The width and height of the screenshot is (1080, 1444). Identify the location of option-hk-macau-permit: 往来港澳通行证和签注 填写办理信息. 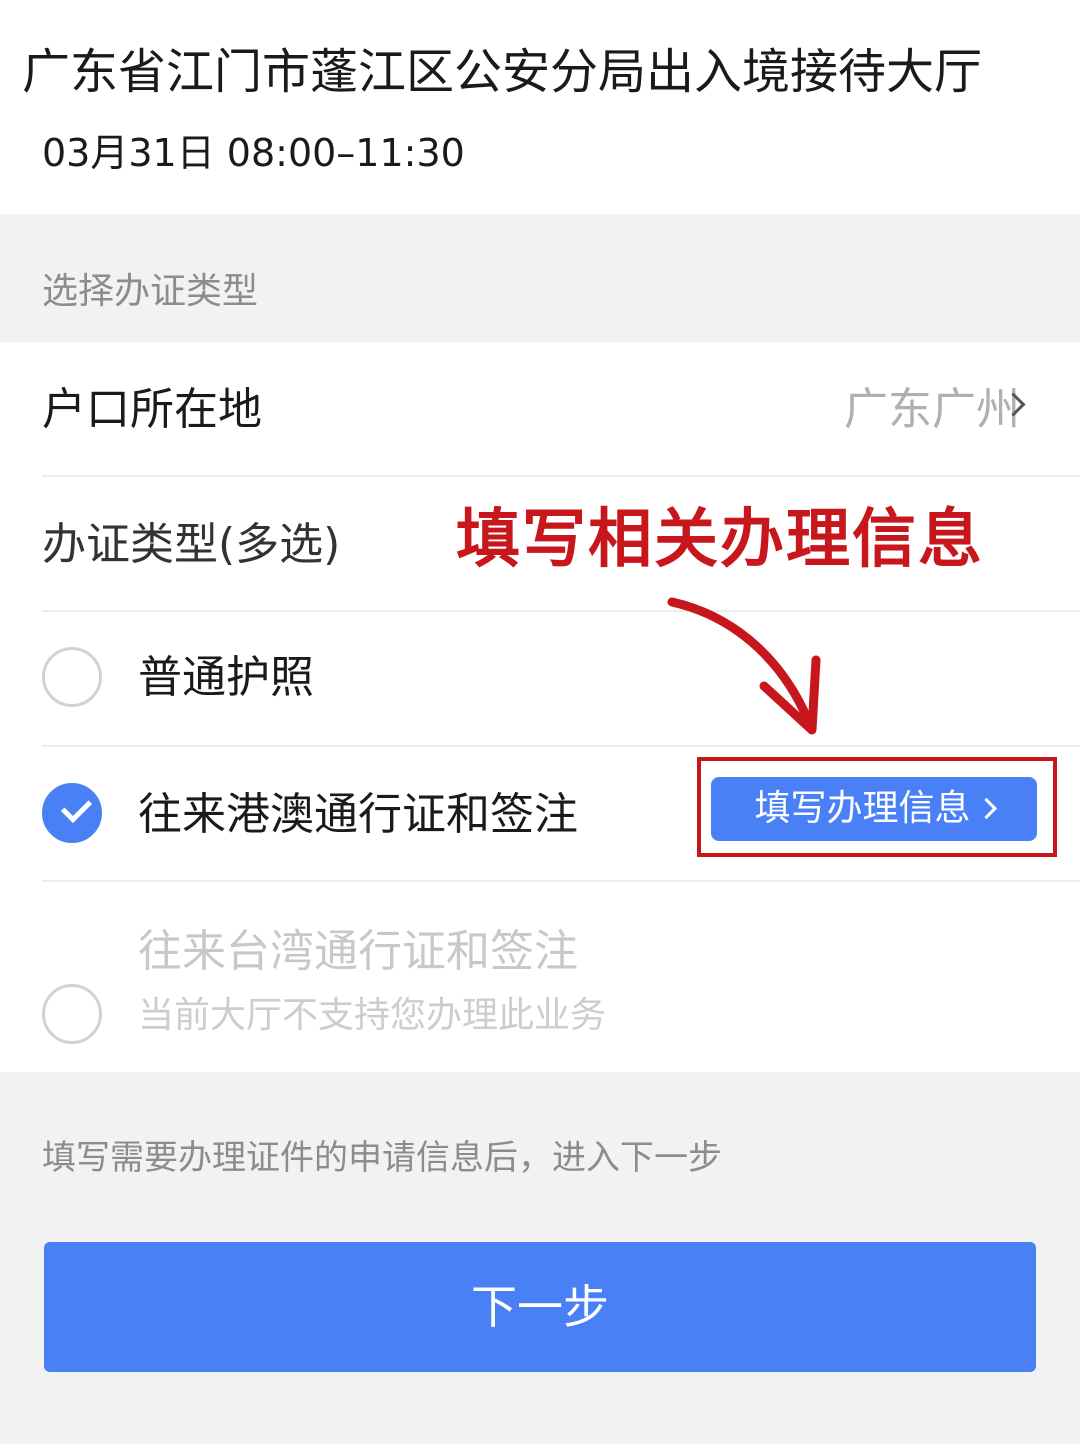
(561, 814).